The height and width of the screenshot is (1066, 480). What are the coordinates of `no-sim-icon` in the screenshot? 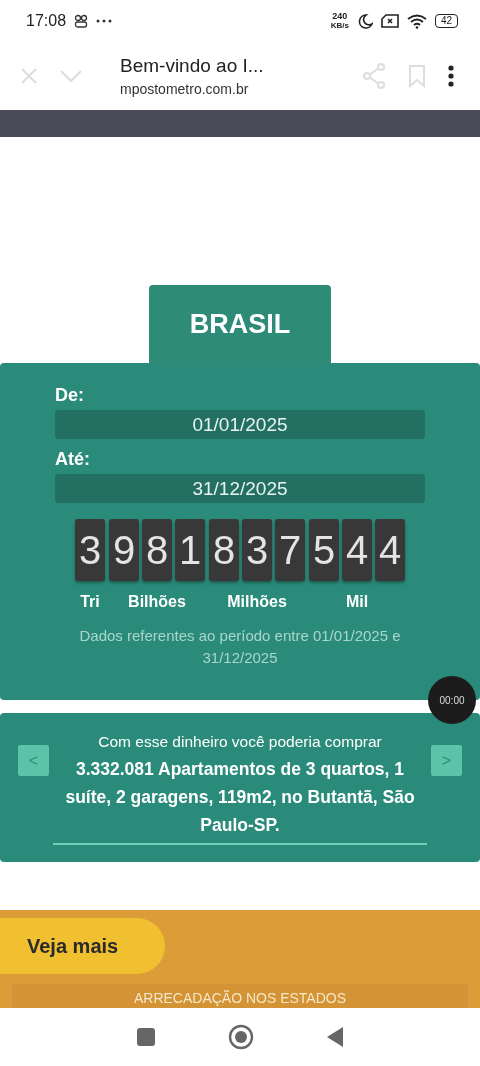 It's located at (389, 21).